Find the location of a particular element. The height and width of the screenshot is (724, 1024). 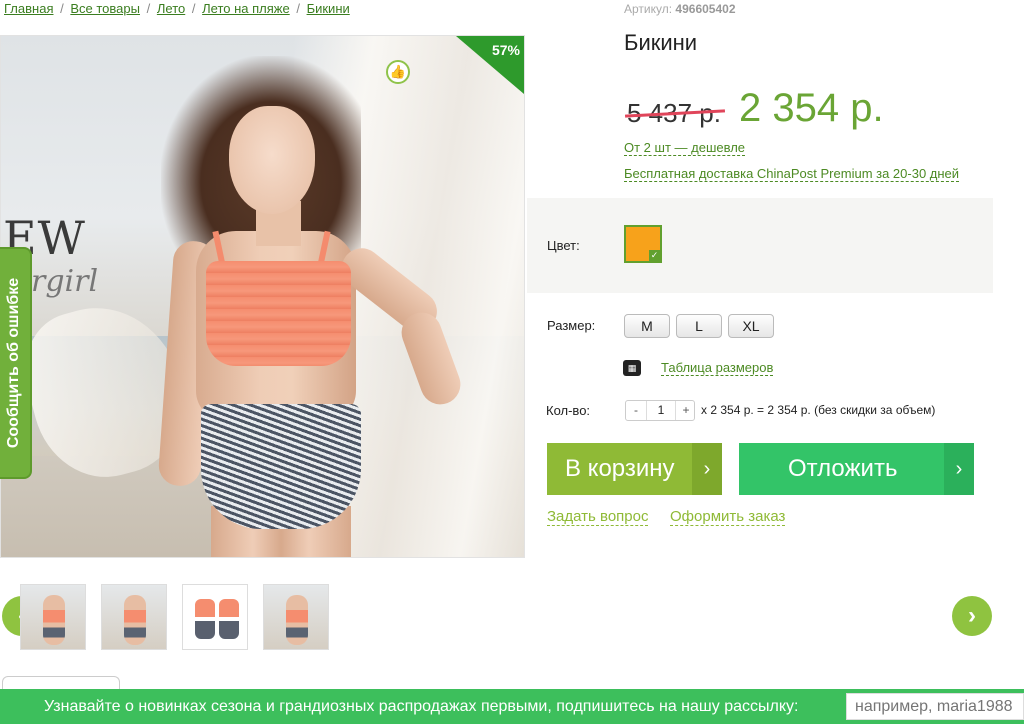

size-button-l: L is located at coordinates (699, 326).